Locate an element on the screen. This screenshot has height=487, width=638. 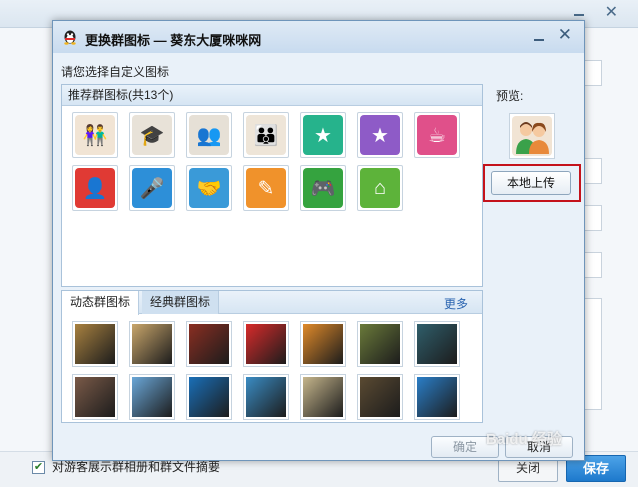
parent-textarea is located at coordinates (592, 354).